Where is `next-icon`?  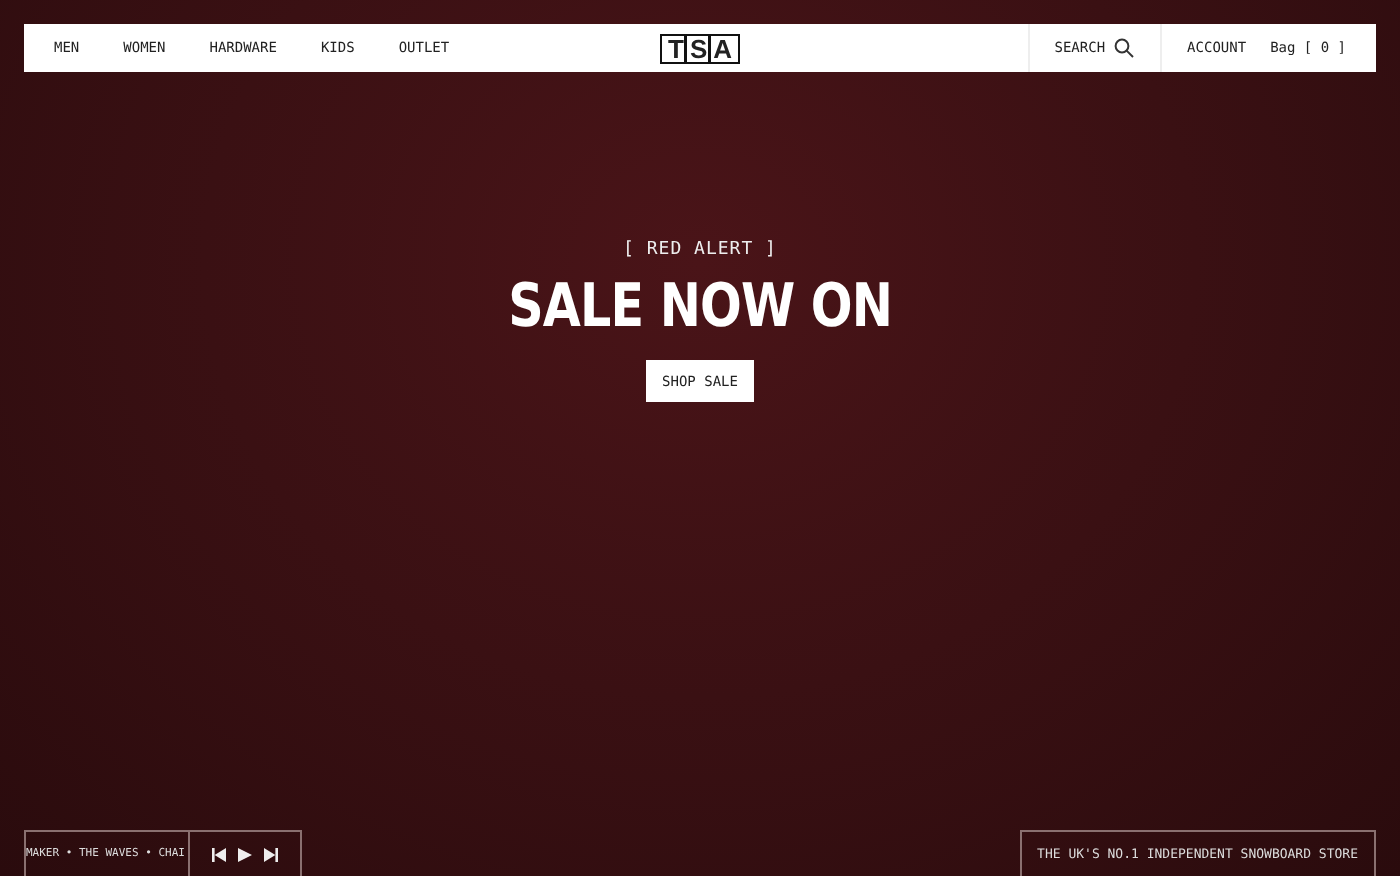
next-icon is located at coordinates (271, 854).